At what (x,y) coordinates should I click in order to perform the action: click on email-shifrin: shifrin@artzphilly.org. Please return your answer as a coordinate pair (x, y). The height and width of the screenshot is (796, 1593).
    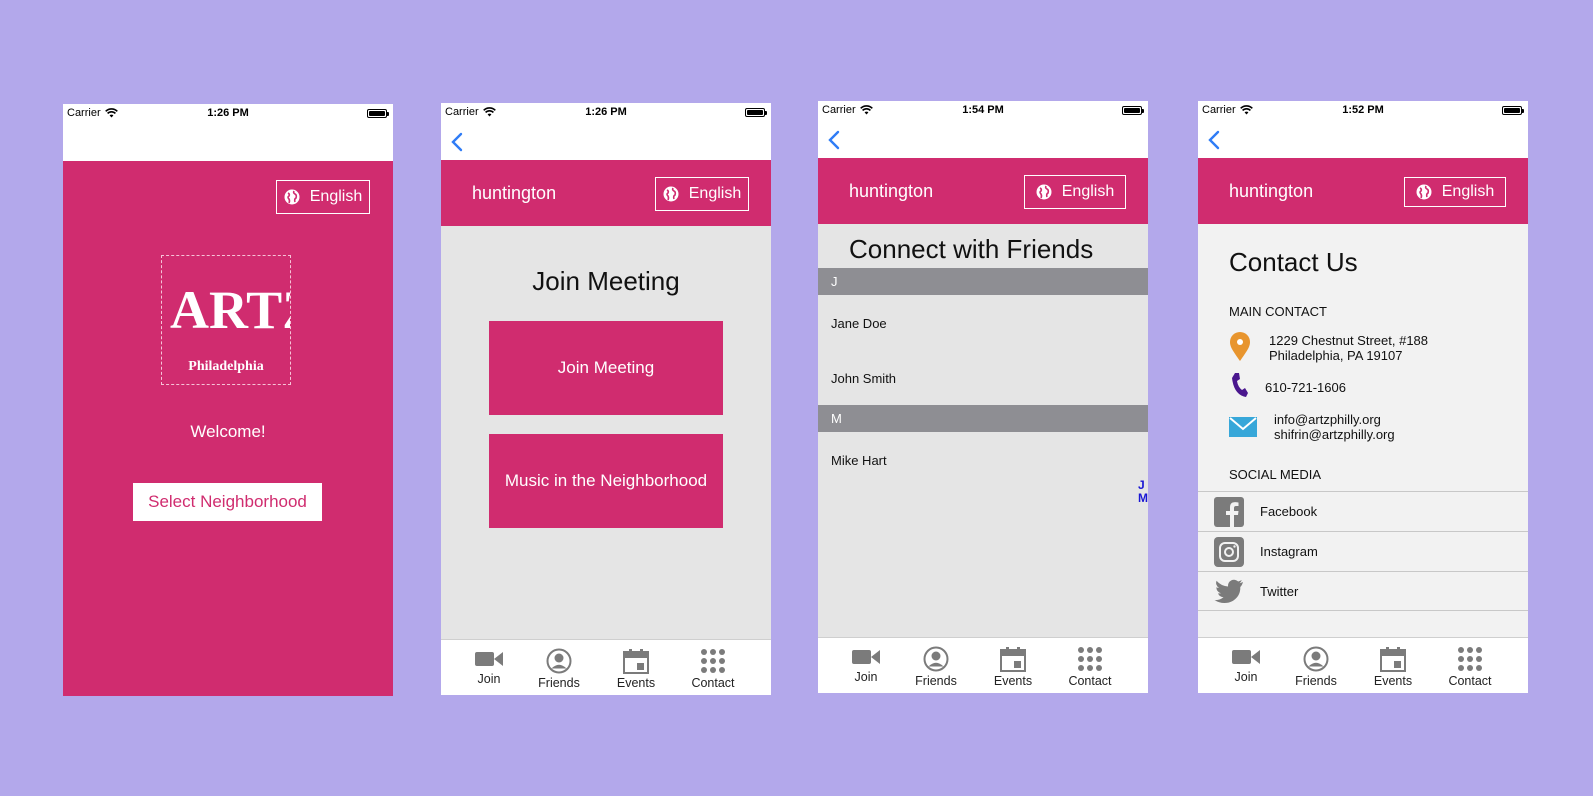
    Looking at the image, I should click on (1334, 434).